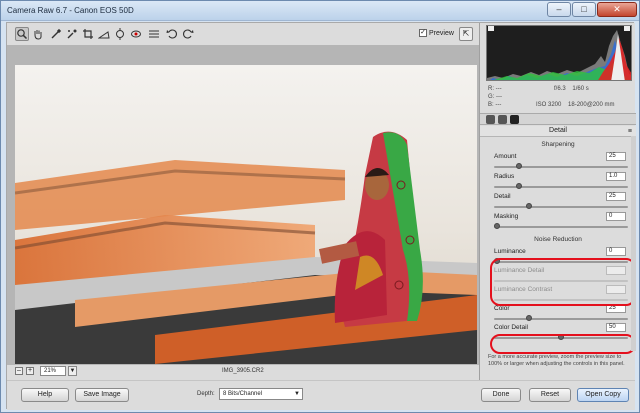  I want to click on white-balance-icon, so click(56, 34).